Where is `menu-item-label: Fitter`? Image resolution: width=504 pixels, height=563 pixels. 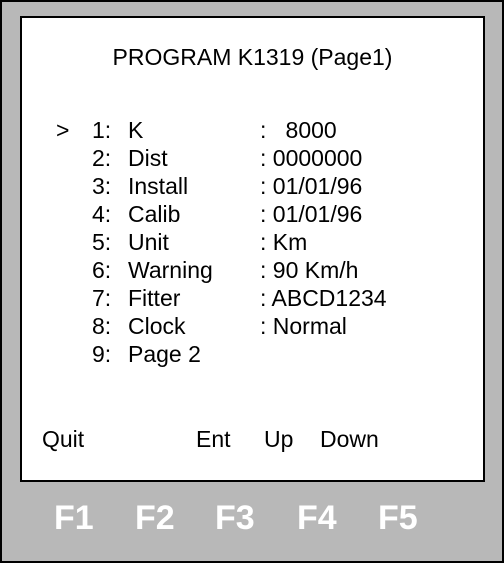 menu-item-label: Fitter is located at coordinates (154, 298).